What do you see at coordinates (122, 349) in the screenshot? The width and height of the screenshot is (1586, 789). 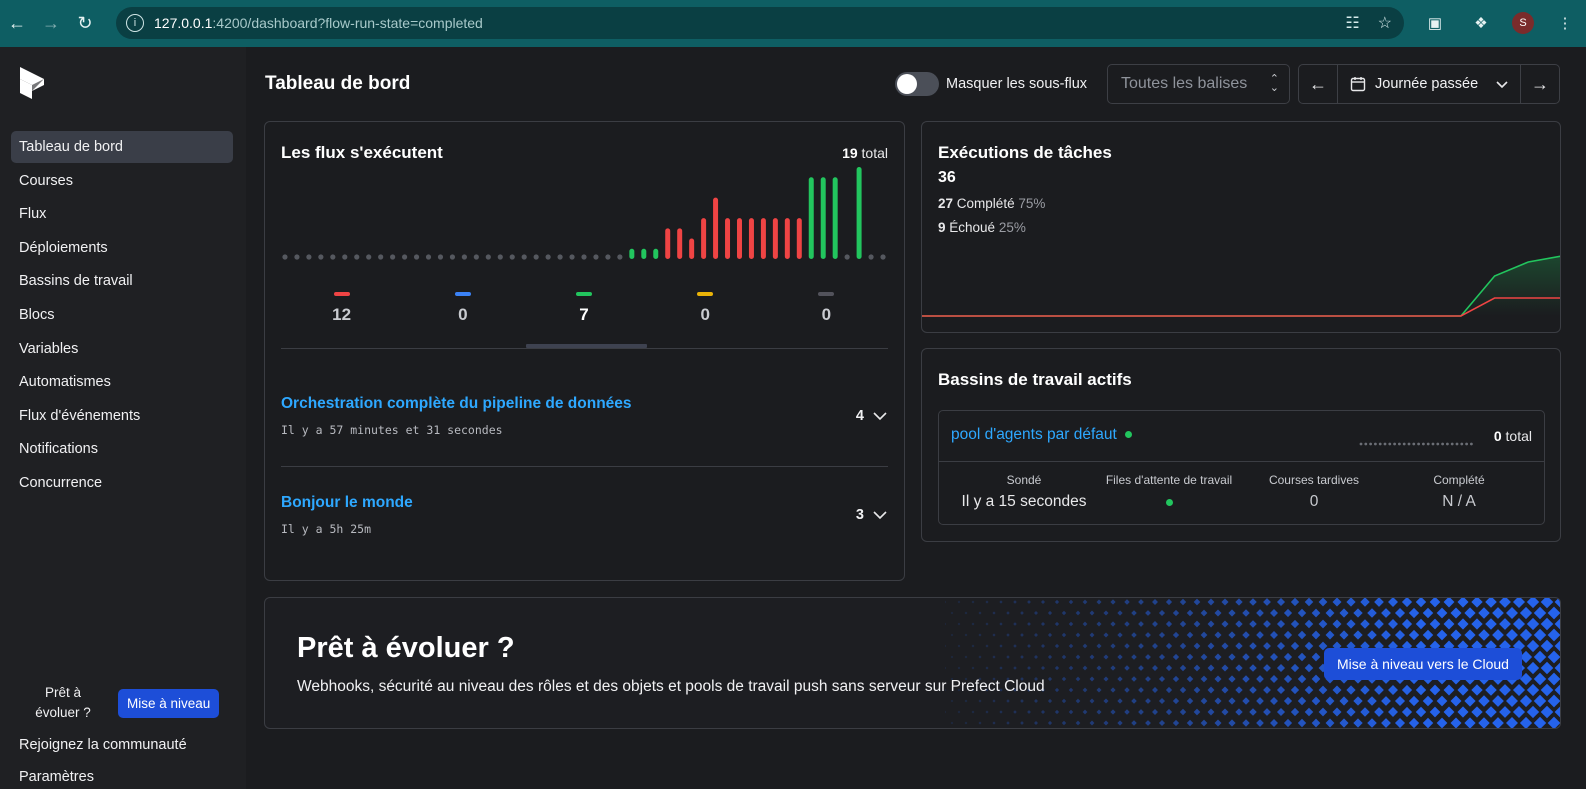 I see `sidebar-item-variables: Variables` at bounding box center [122, 349].